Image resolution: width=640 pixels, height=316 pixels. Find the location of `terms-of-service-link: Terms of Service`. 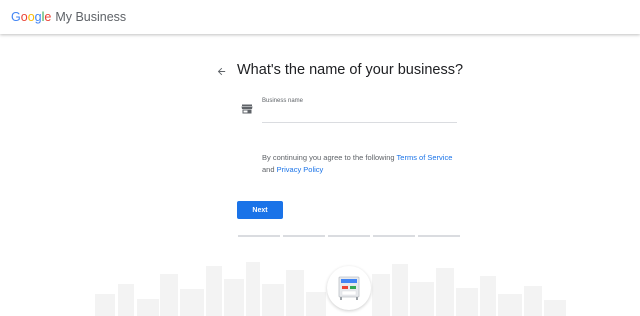

terms-of-service-link: Terms of Service is located at coordinates (425, 157).